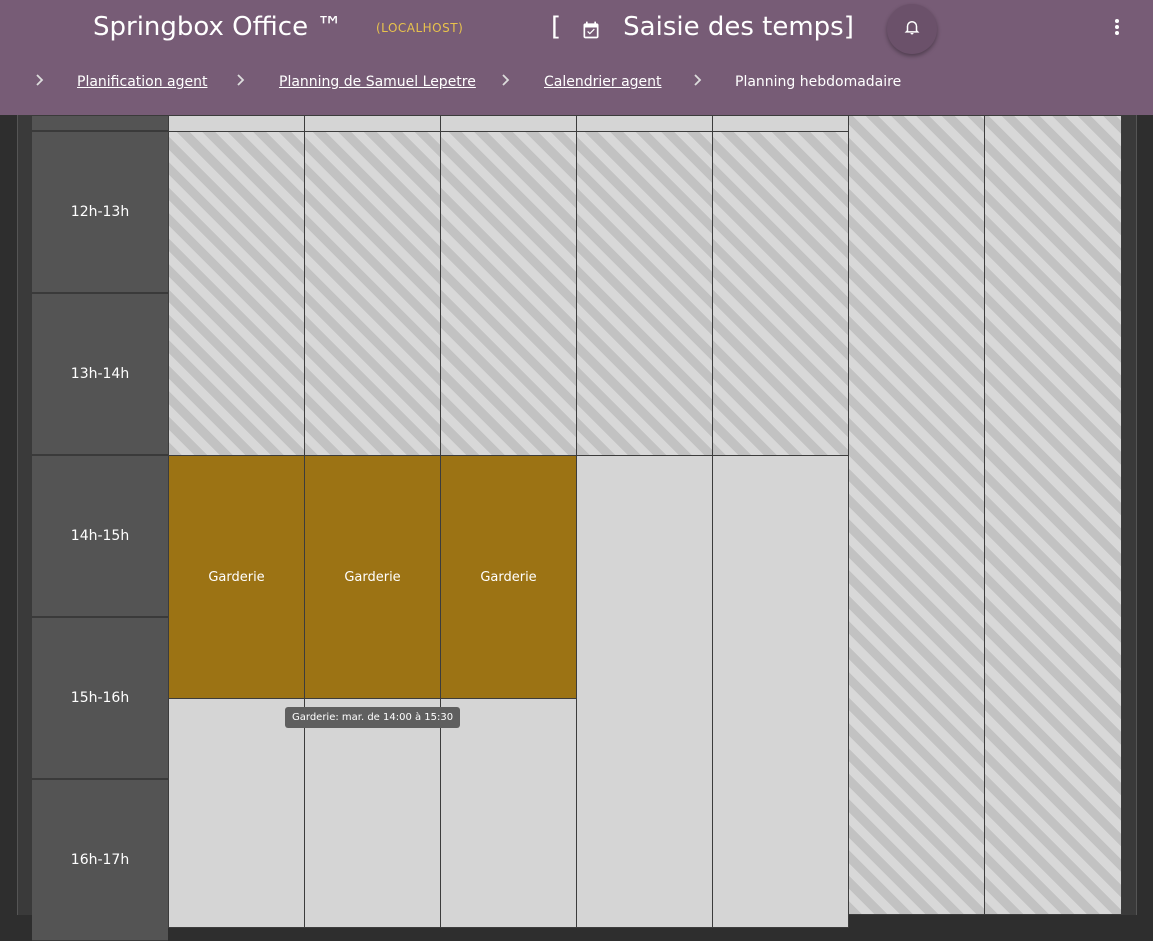 This screenshot has height=941, width=1153. Describe the element at coordinates (142, 82) in the screenshot. I see `breadcrumb-planification-agent: Planification agent` at that location.